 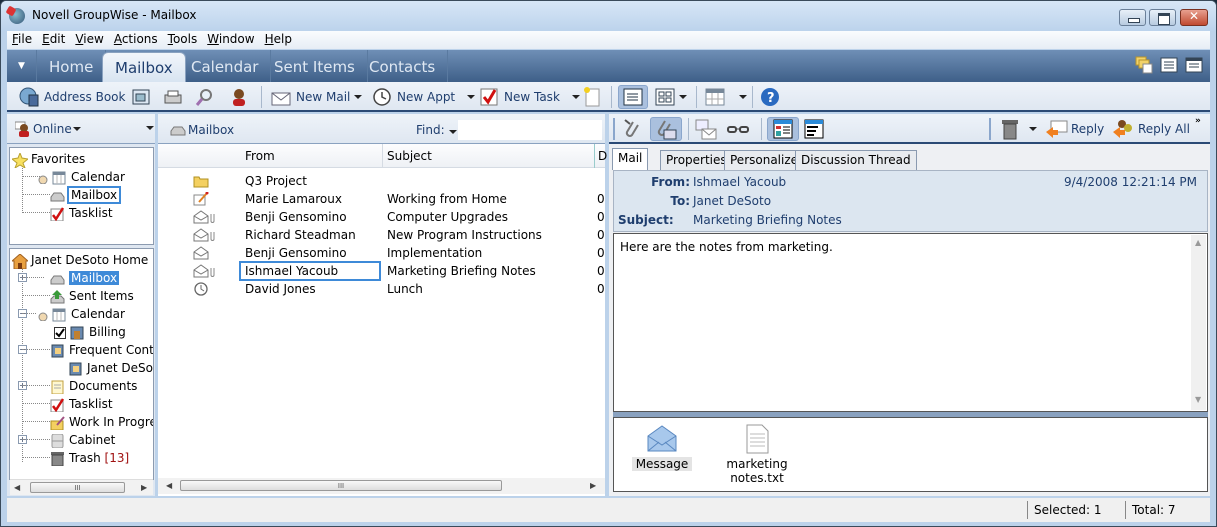 What do you see at coordinates (101, 422) in the screenshot?
I see `tree-item-work-in-progress: Work In Progress` at bounding box center [101, 422].